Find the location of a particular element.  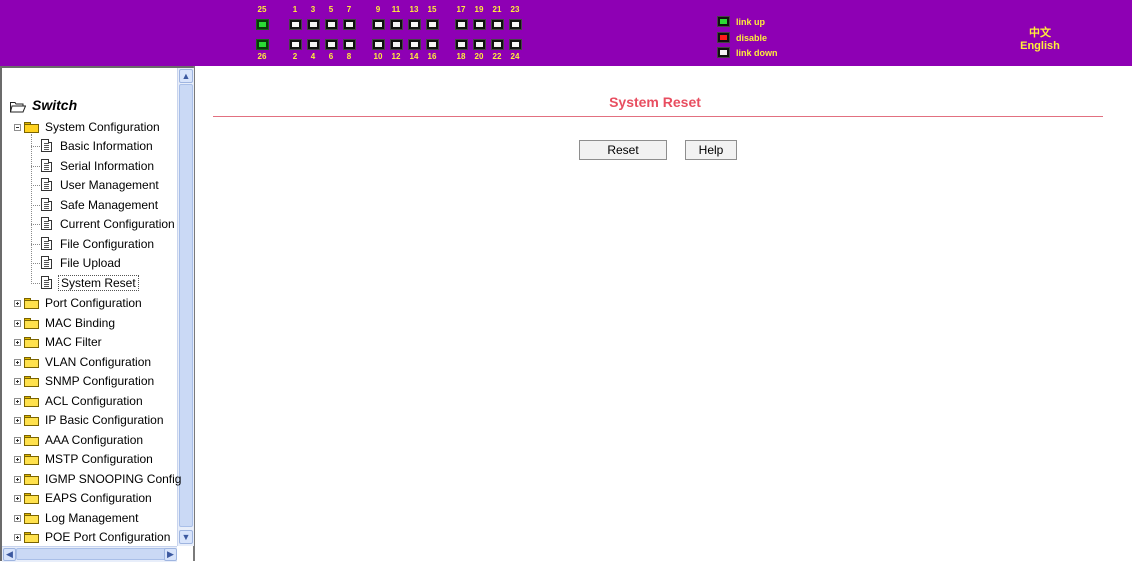

tree-group-label: MAC Filter is located at coordinates (73, 342).